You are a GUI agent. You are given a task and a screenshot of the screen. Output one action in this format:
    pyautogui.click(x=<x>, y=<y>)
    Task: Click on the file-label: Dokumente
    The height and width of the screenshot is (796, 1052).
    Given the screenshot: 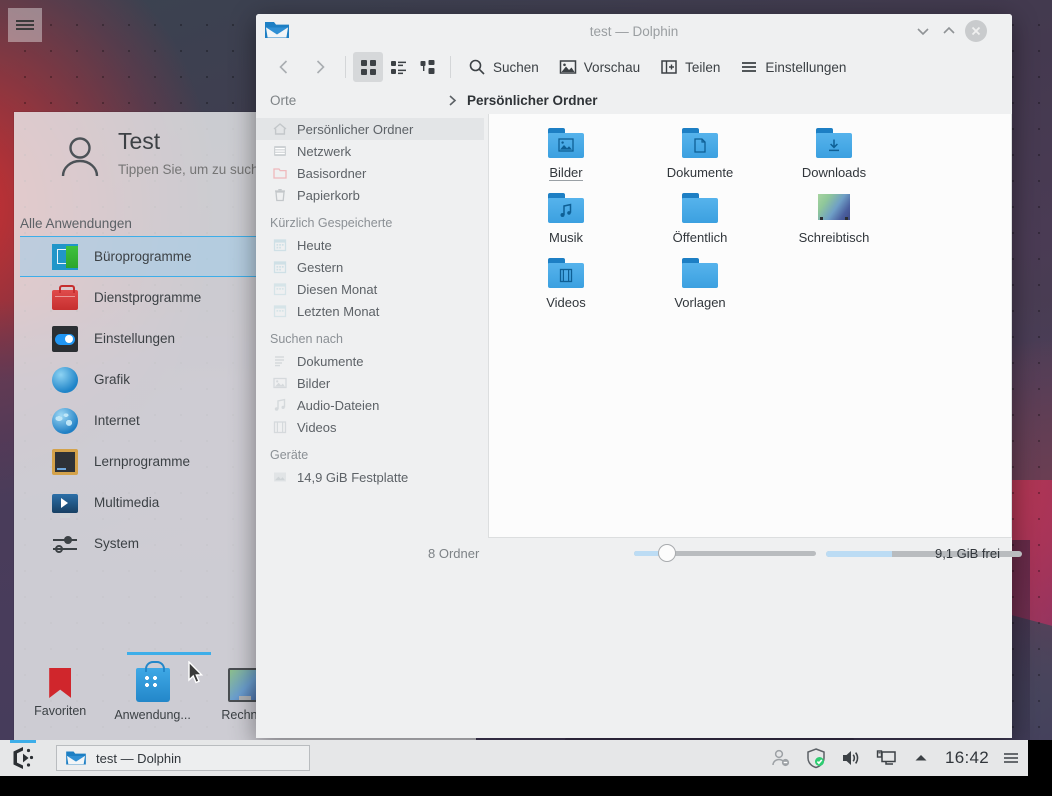 What is the action you would take?
    pyautogui.click(x=700, y=172)
    